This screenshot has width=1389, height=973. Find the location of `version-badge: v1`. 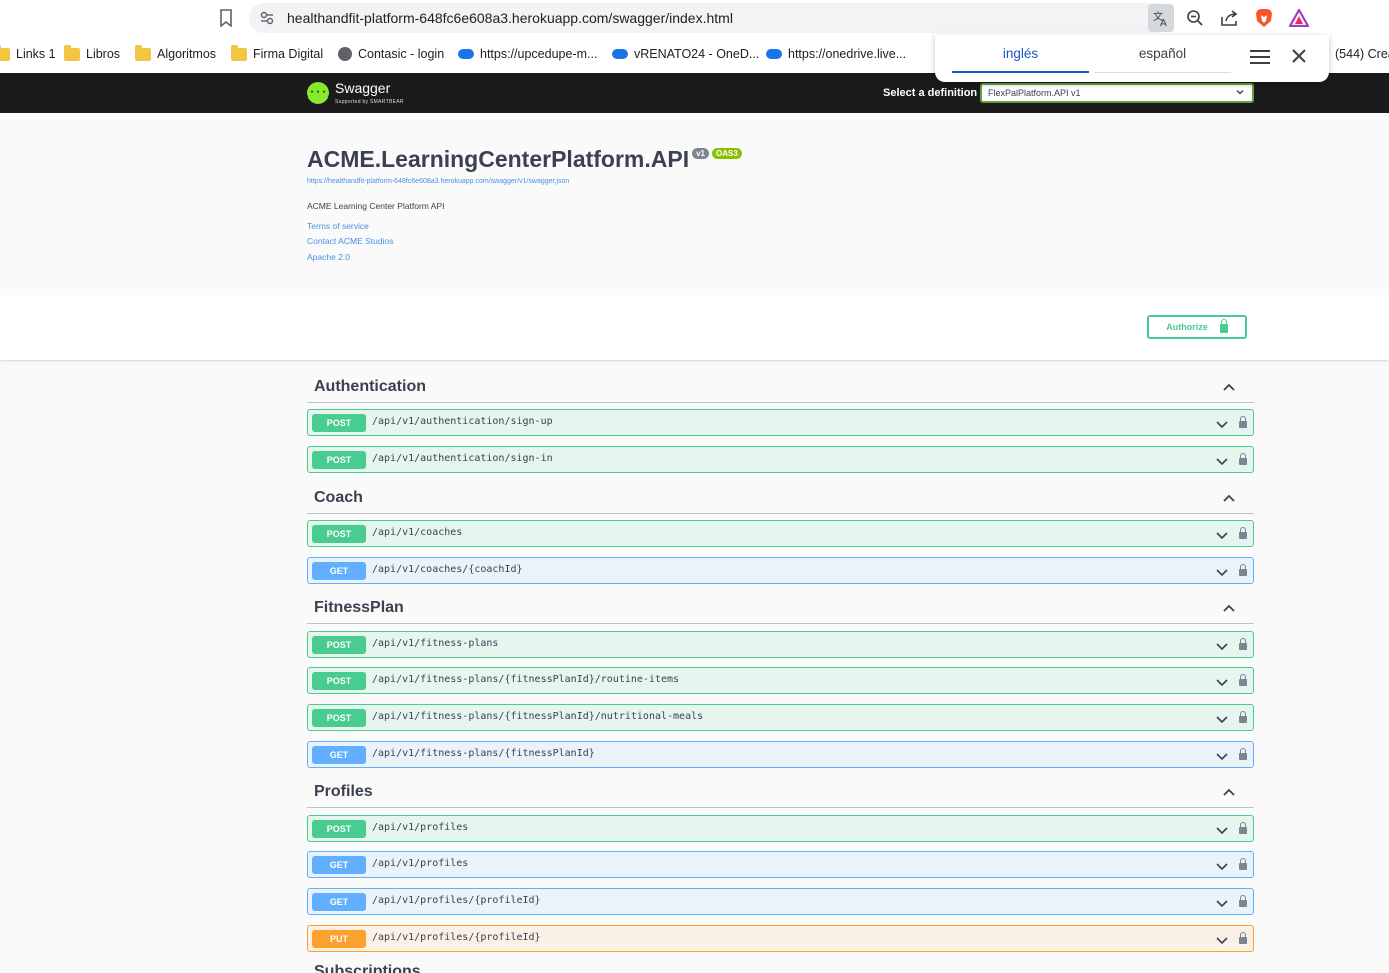

version-badge: v1 is located at coordinates (701, 153).